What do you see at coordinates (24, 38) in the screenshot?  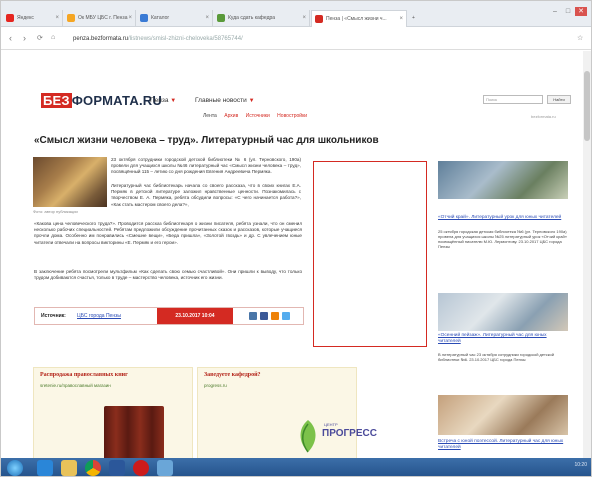 I see `forward-icon: ›` at bounding box center [24, 38].